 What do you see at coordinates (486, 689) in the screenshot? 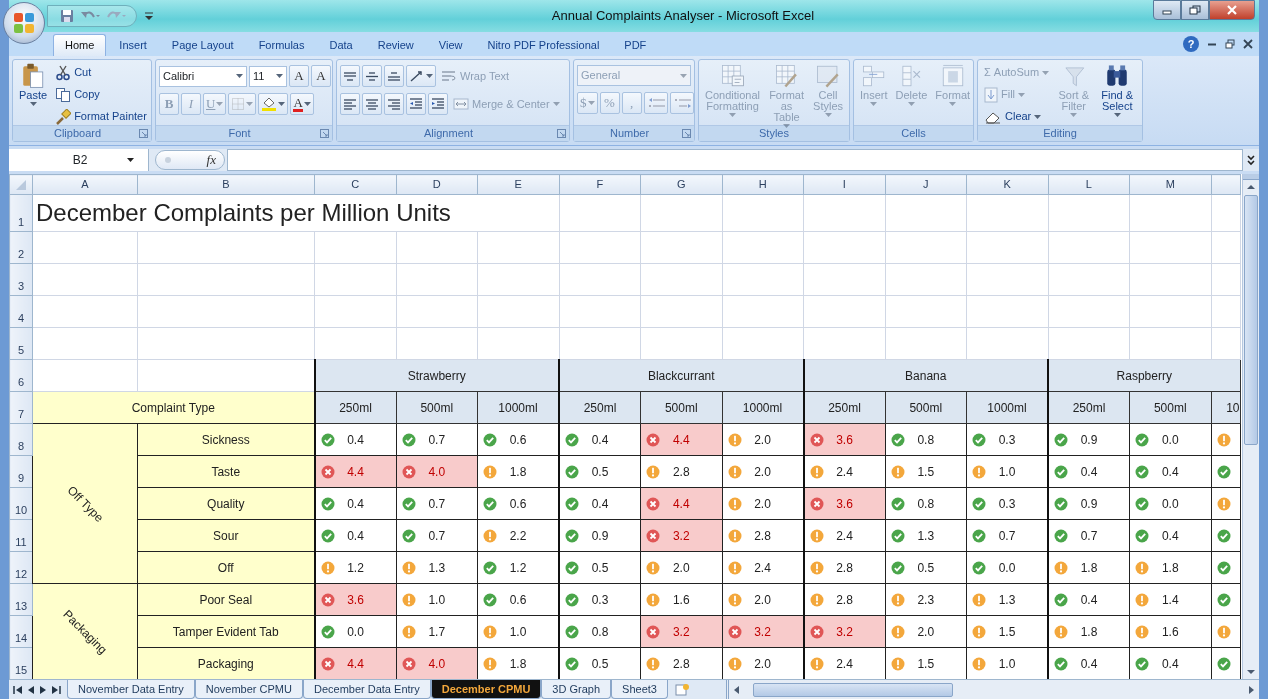
I see `sheet-tab: December CPMU` at bounding box center [486, 689].